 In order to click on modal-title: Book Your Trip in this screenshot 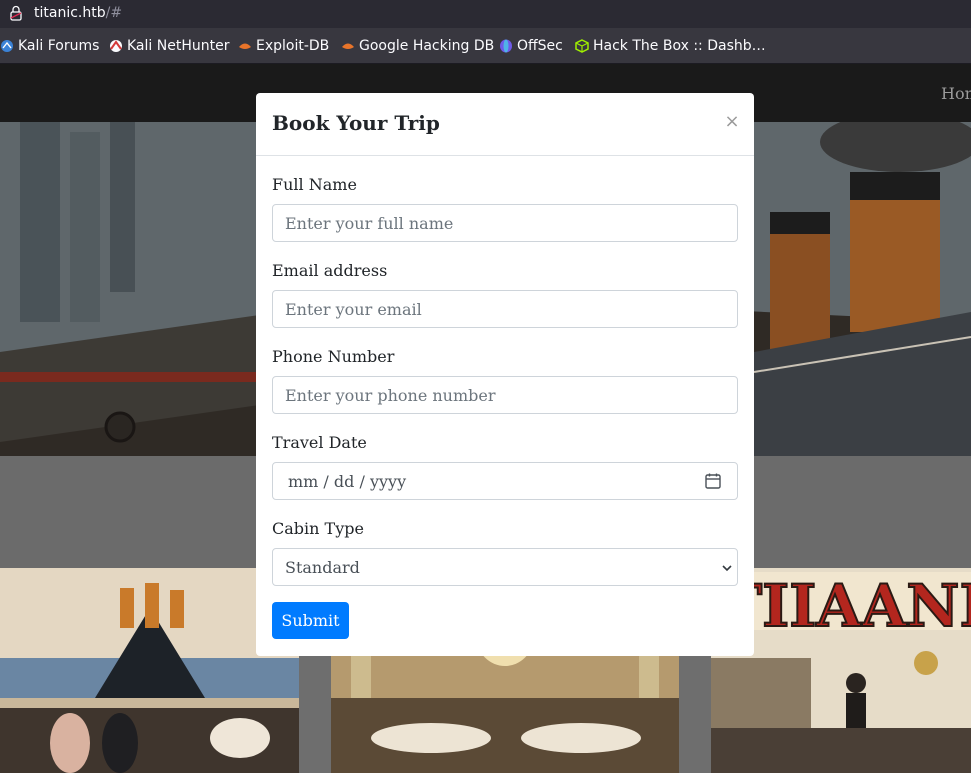, I will do `click(356, 123)`.